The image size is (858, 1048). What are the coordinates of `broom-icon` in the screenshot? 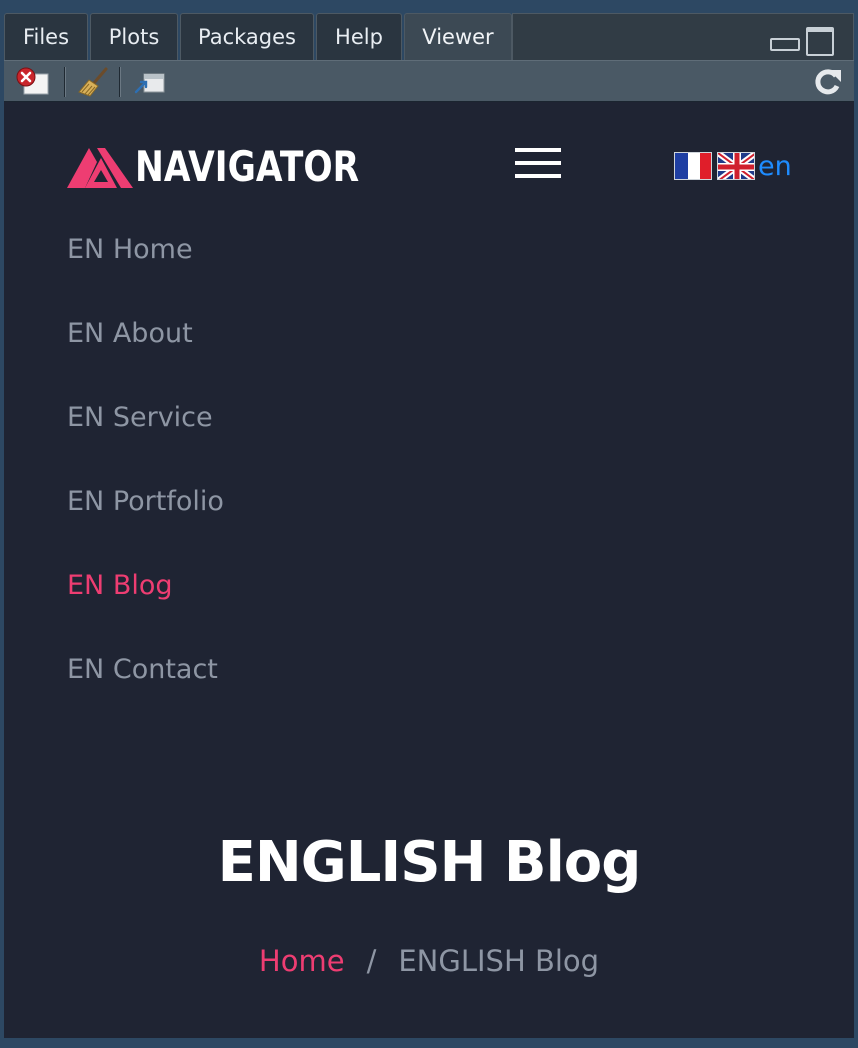 It's located at (93, 82).